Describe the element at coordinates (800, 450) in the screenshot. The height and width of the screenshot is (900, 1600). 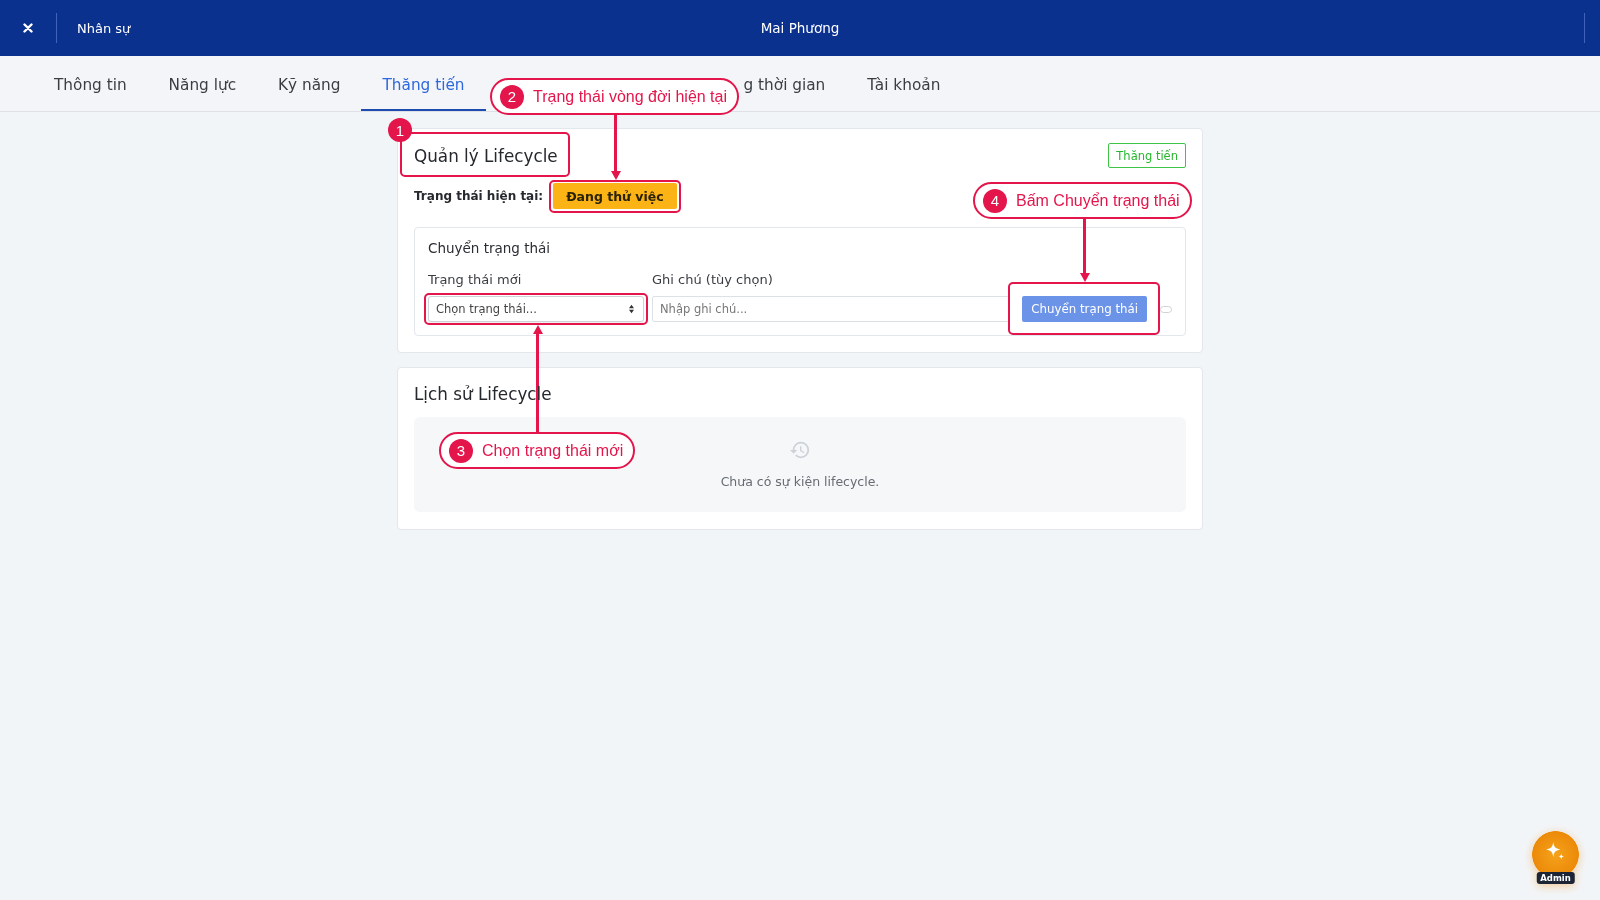
I see `history-icon` at that location.